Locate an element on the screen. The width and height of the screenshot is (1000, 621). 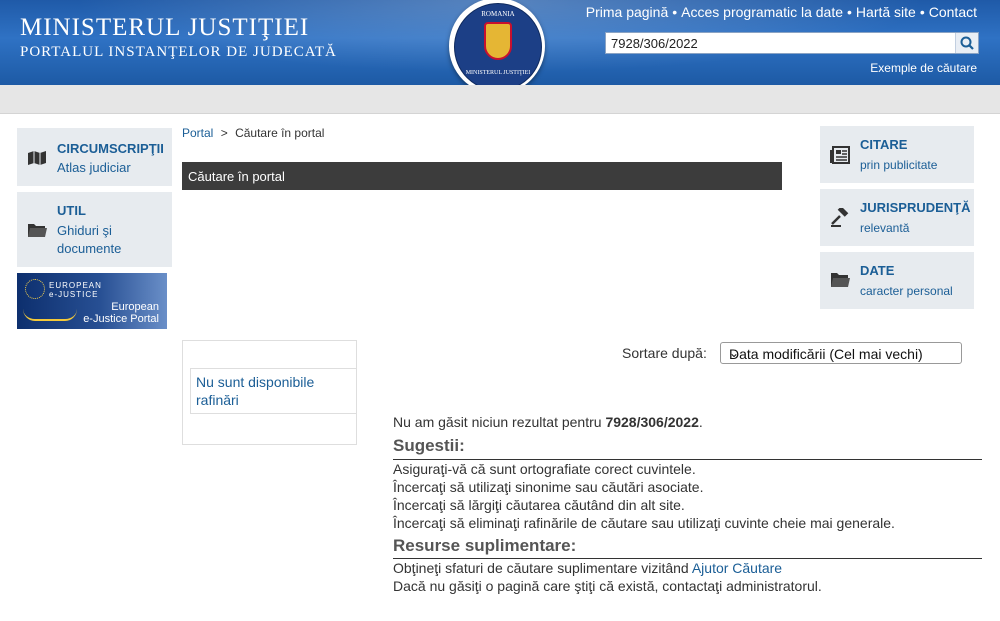
coat-of-arms-icon is located at coordinates (498, 41).